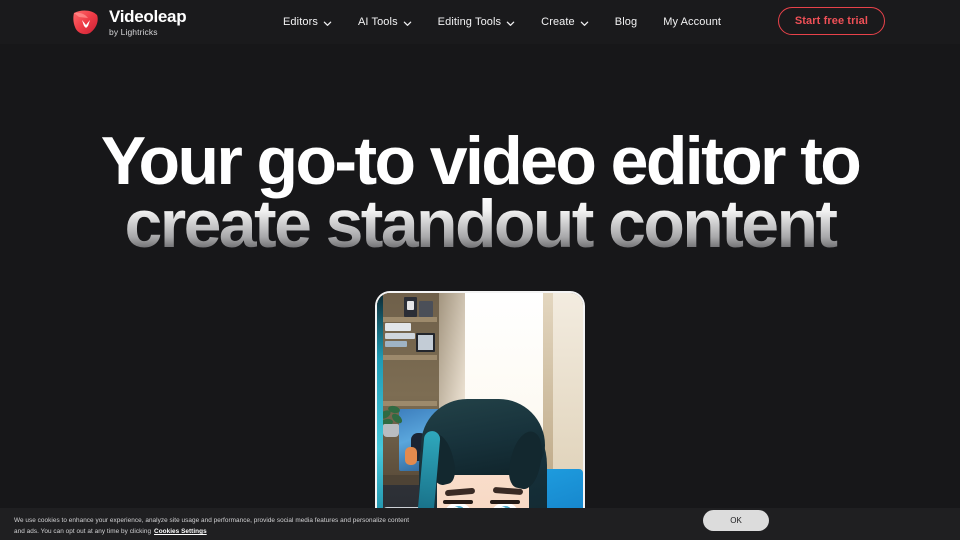  I want to click on hero-video-preview, so click(480, 416).